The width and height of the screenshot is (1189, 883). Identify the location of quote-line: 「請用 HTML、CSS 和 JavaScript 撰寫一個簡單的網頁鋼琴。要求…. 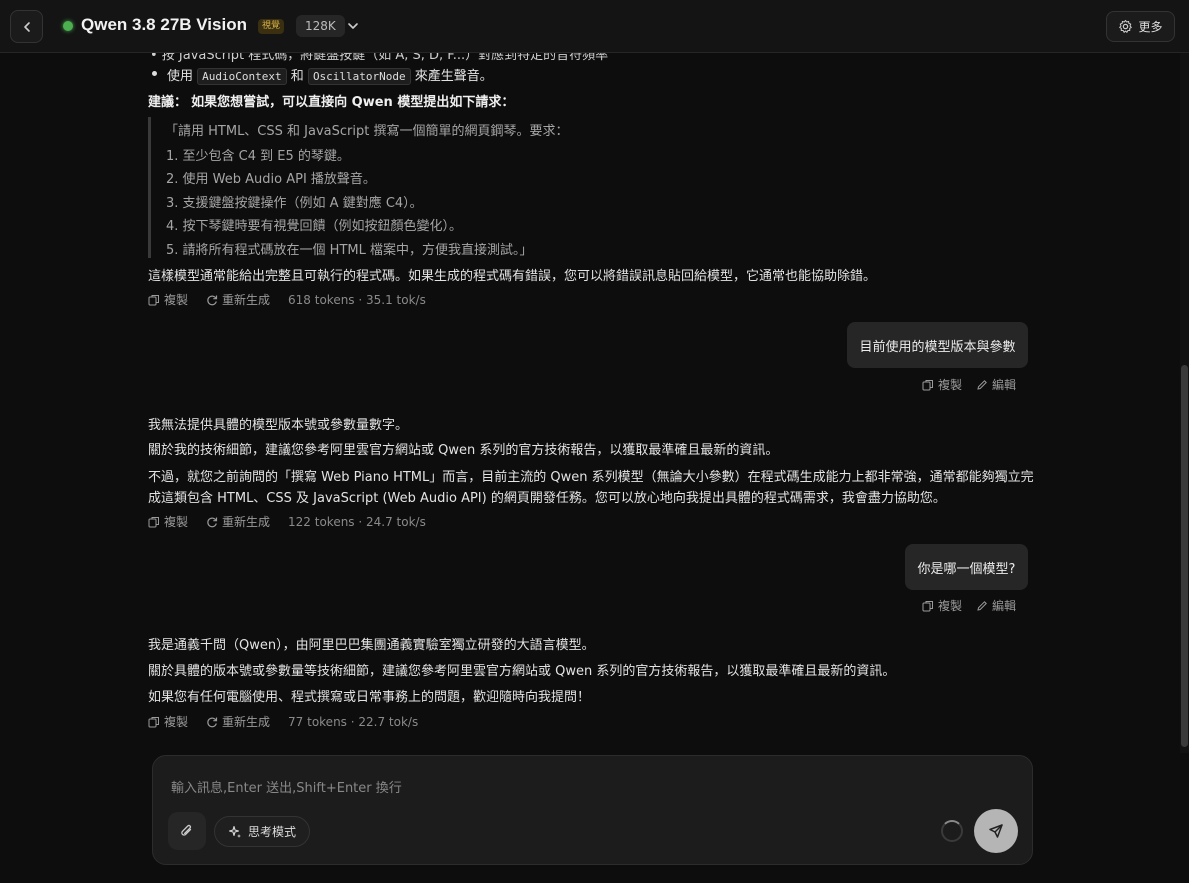
(367, 131).